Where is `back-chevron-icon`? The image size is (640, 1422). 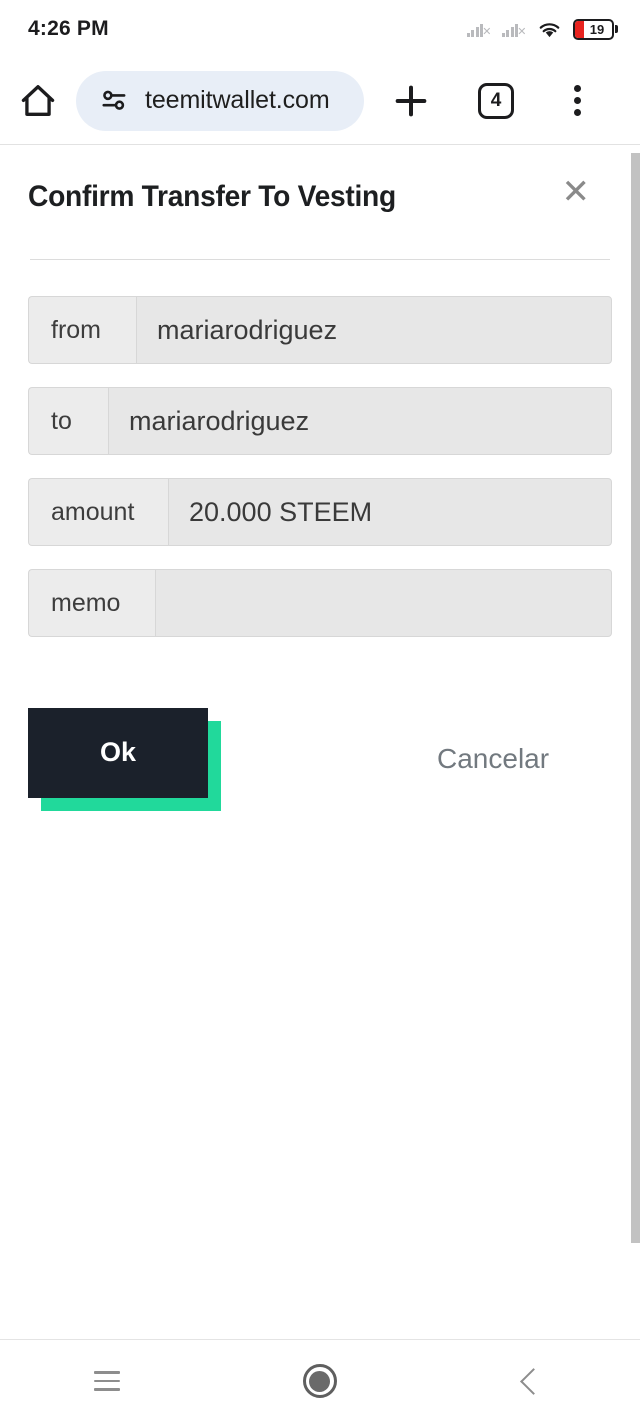
back-chevron-icon is located at coordinates (533, 1381).